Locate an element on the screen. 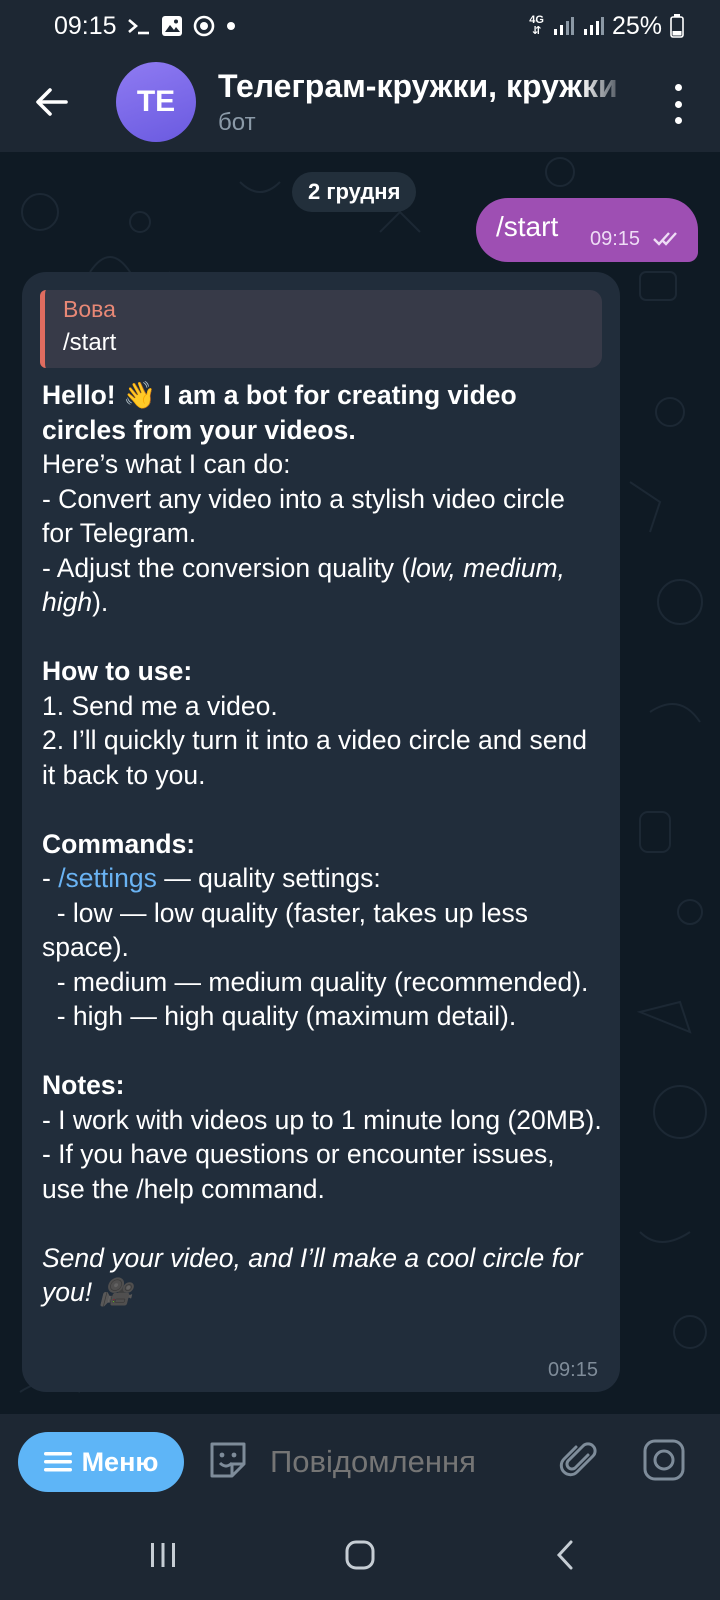 The image size is (720, 1600). command-item: - /settings — quality settings: is located at coordinates (211, 878).